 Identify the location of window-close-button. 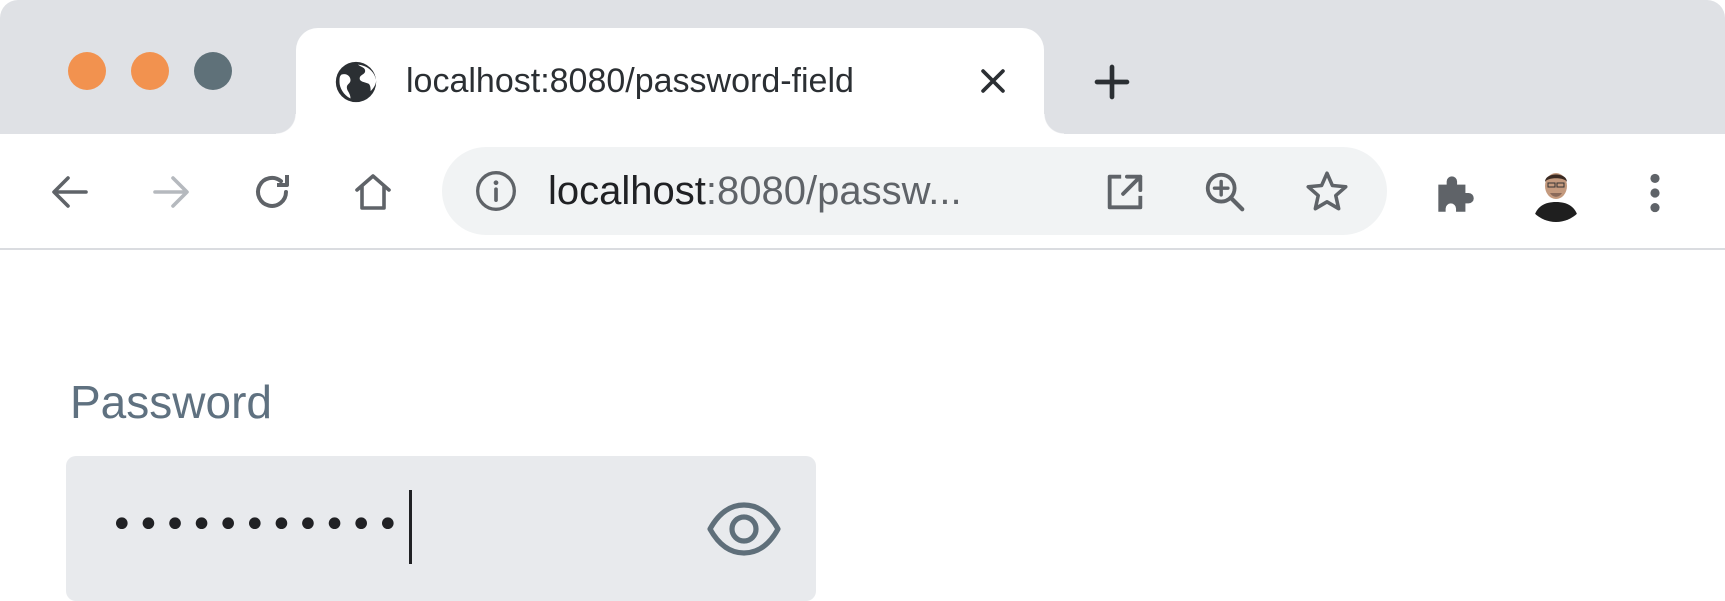
(87, 71).